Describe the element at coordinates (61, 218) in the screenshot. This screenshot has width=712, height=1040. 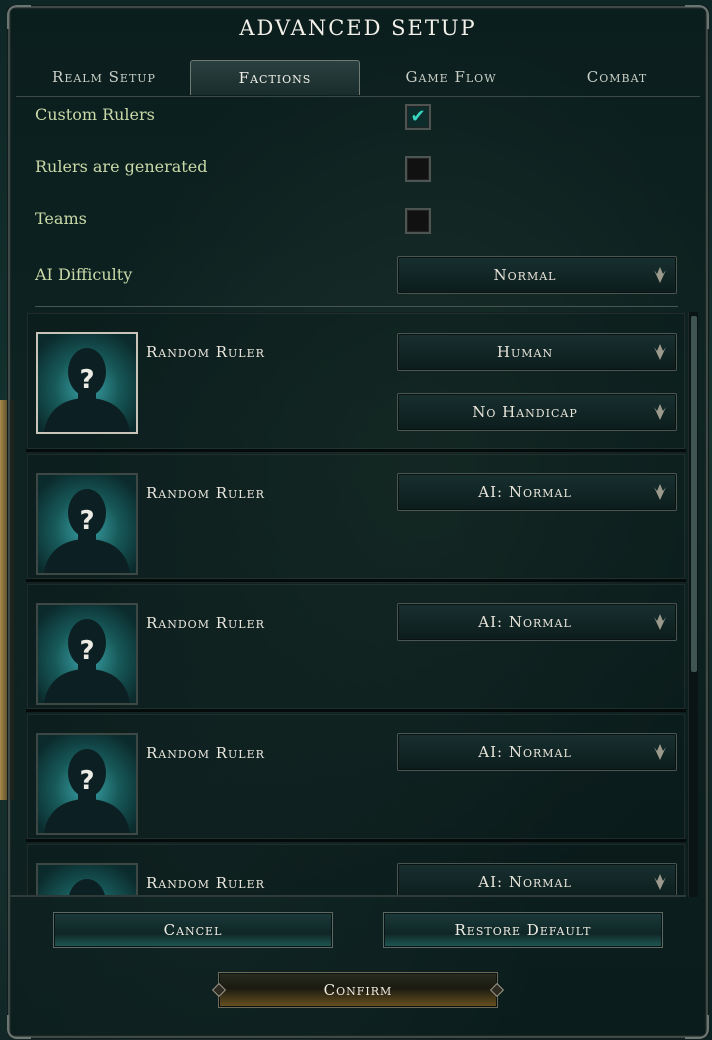
I see `teams-label: Teams` at that location.